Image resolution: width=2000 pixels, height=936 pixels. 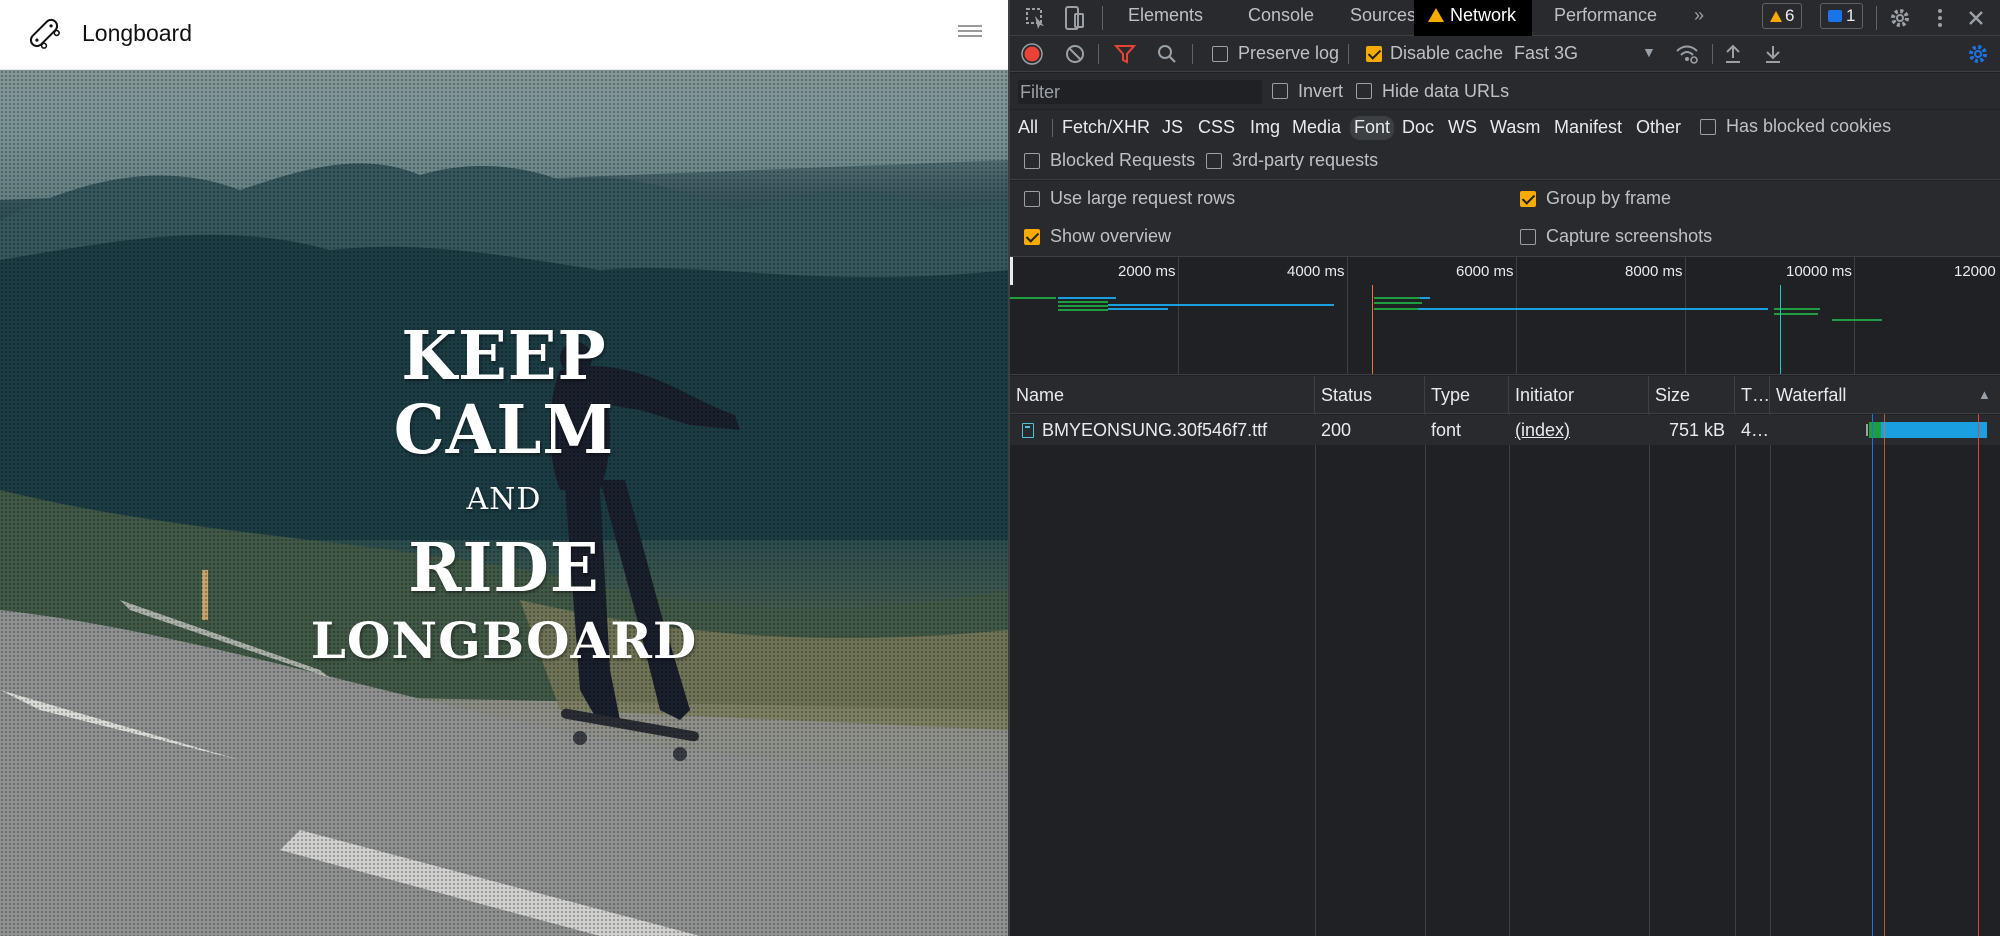 I want to click on settings-gear-icon, so click(x=1900, y=18).